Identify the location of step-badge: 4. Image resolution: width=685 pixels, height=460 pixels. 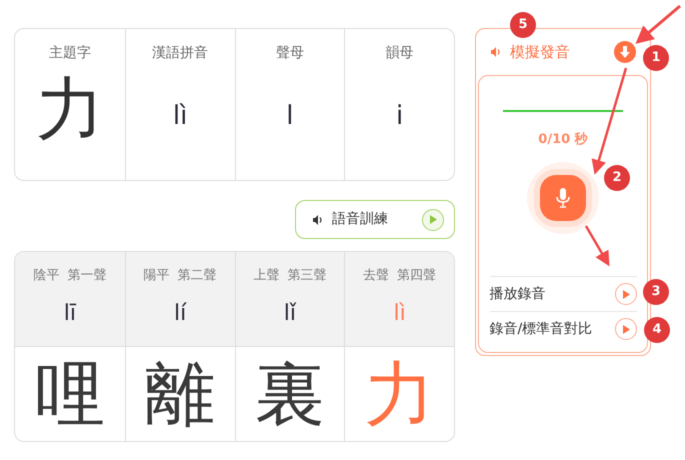
(657, 330).